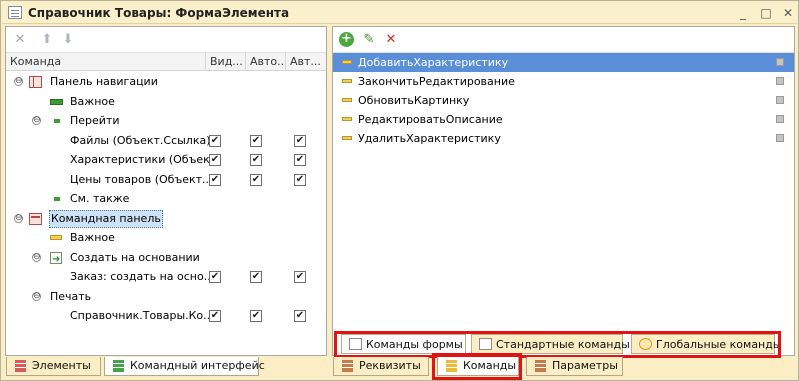  What do you see at coordinates (166, 316) in the screenshot?
I see `tree-row: Справочник.Товары.Ко... ✔ ✔ ✔` at bounding box center [166, 316].